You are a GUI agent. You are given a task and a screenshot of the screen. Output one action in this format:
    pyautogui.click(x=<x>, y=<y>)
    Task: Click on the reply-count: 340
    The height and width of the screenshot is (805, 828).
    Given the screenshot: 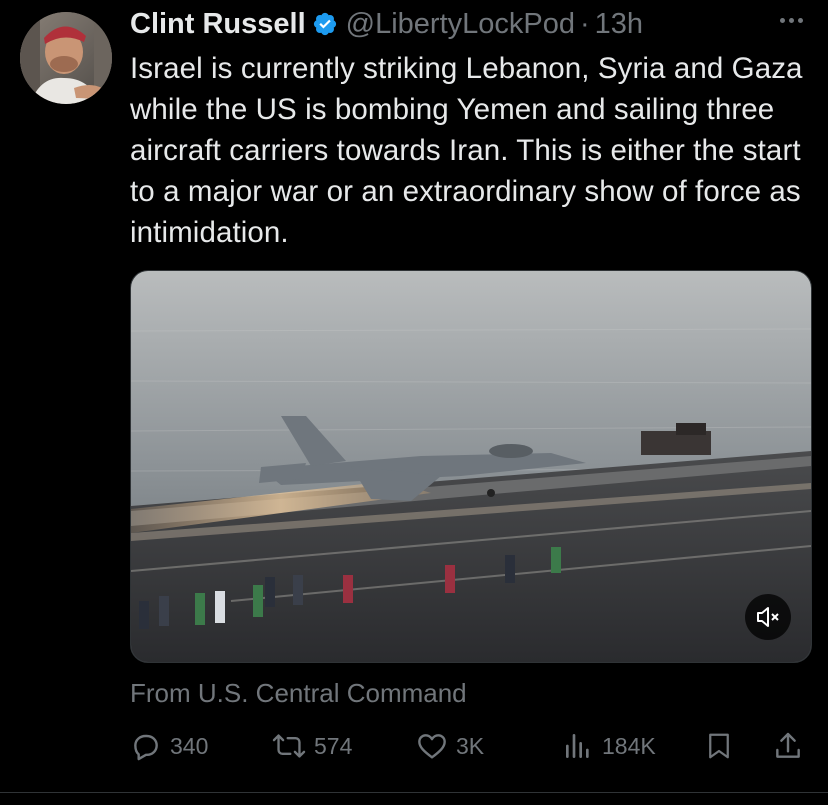 What is the action you would take?
    pyautogui.click(x=189, y=745)
    